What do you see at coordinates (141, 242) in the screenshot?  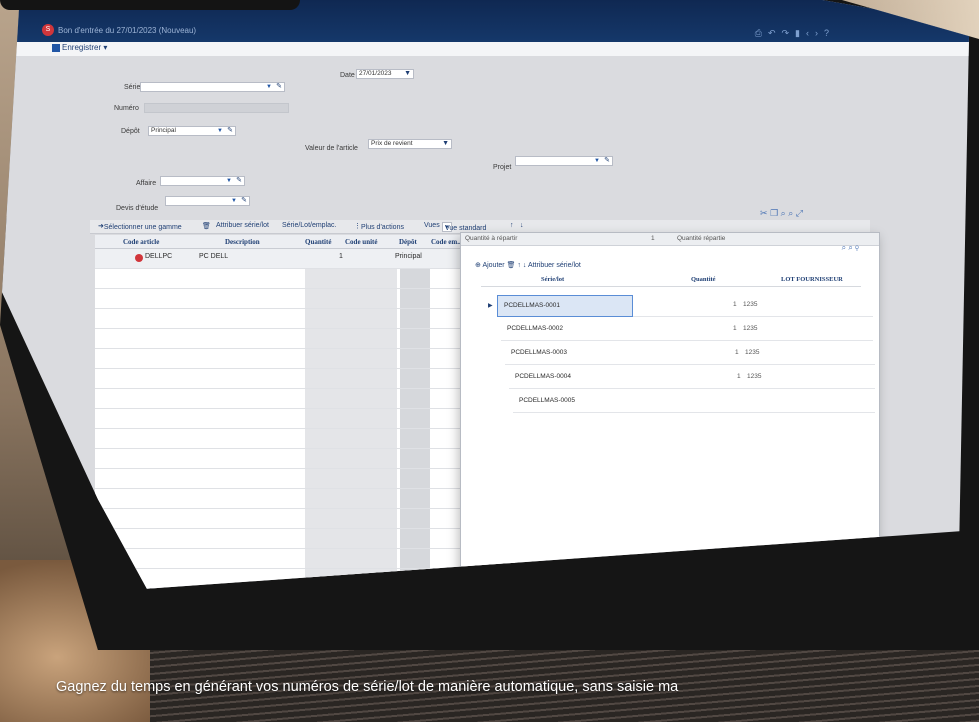 I see `col-code-article: Code article` at bounding box center [141, 242].